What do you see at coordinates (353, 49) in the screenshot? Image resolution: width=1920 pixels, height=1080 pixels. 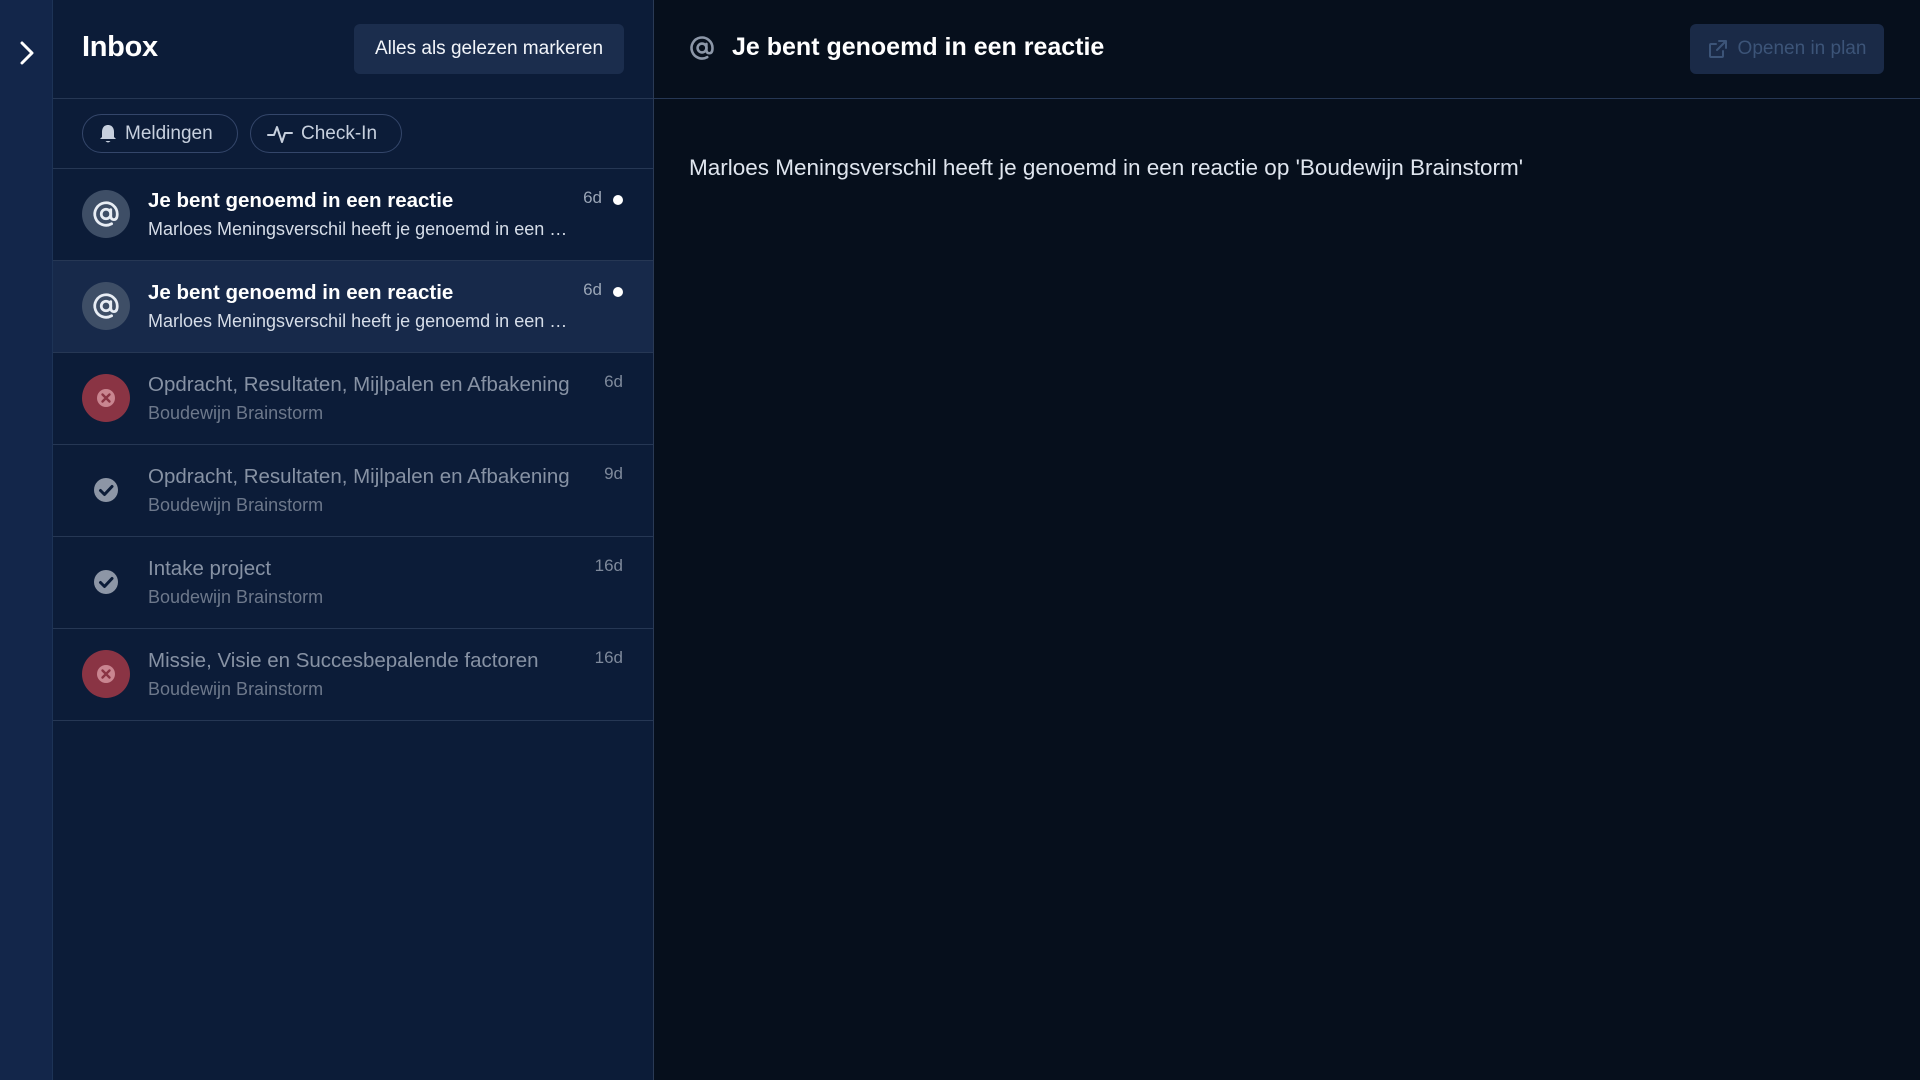 I see `inbox-header: Inbox Alles als gelezen markeren` at bounding box center [353, 49].